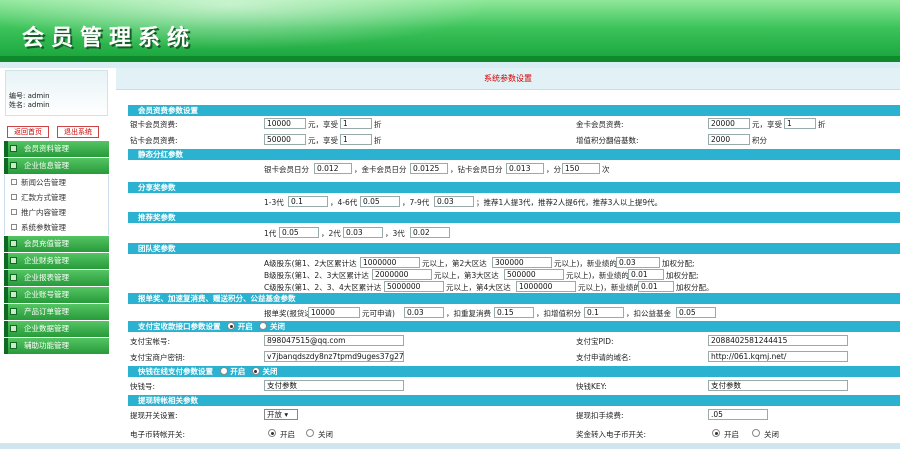  I want to click on recommend-3-input: 0.02, so click(430, 232).